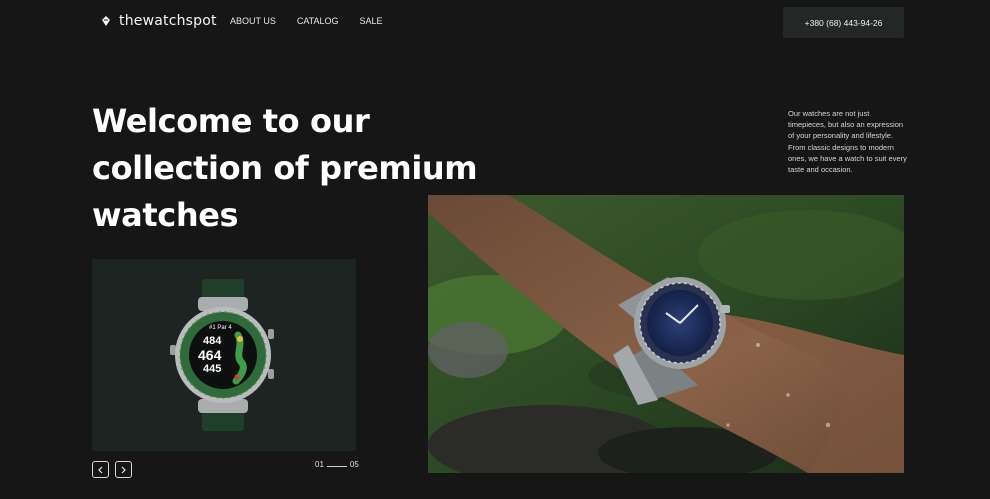 Image resolution: width=990 pixels, height=499 pixels. What do you see at coordinates (168, 21) in the screenshot?
I see `logo-text: thewatchspot` at bounding box center [168, 21].